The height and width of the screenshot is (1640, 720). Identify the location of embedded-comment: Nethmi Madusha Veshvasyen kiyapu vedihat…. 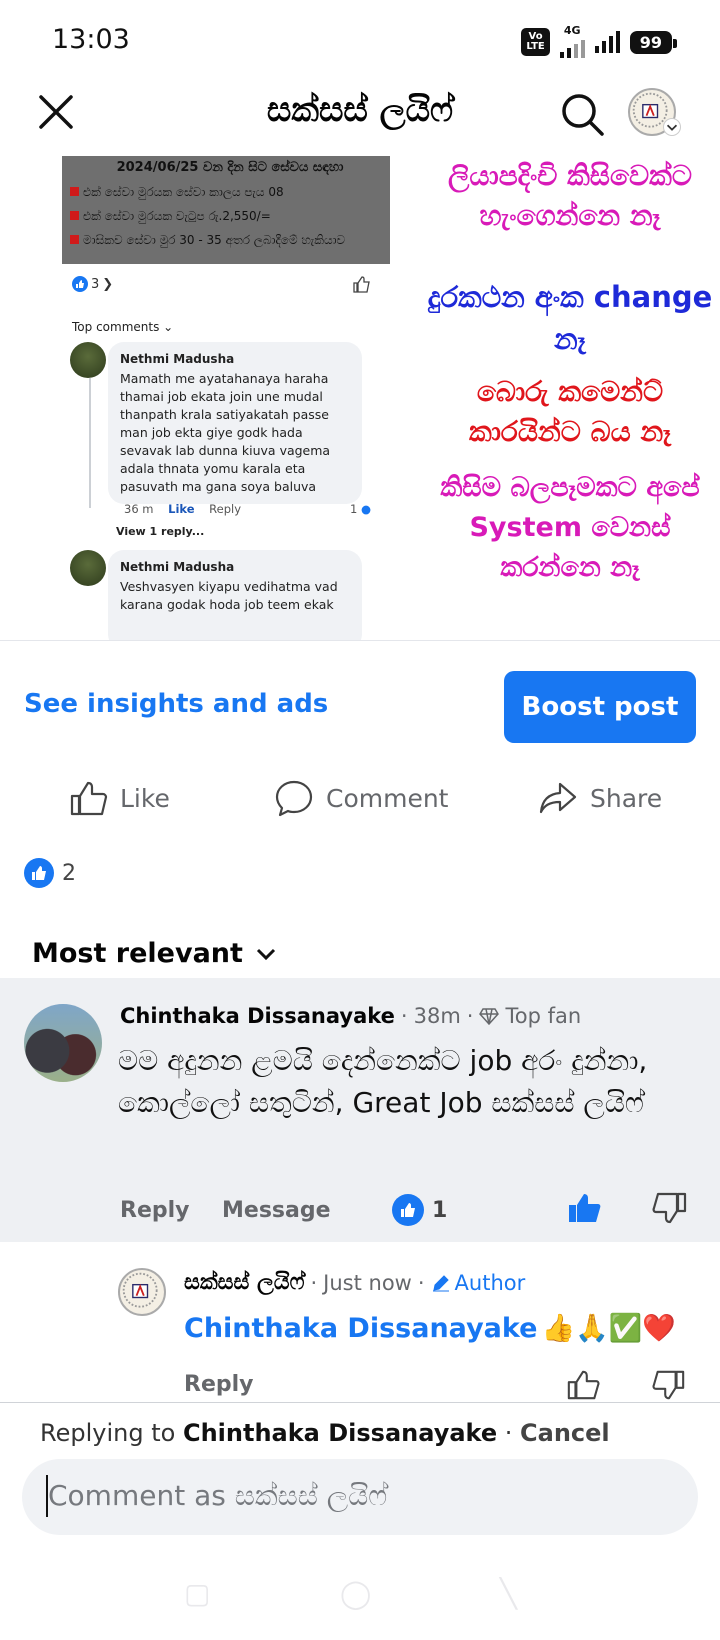
(235, 595).